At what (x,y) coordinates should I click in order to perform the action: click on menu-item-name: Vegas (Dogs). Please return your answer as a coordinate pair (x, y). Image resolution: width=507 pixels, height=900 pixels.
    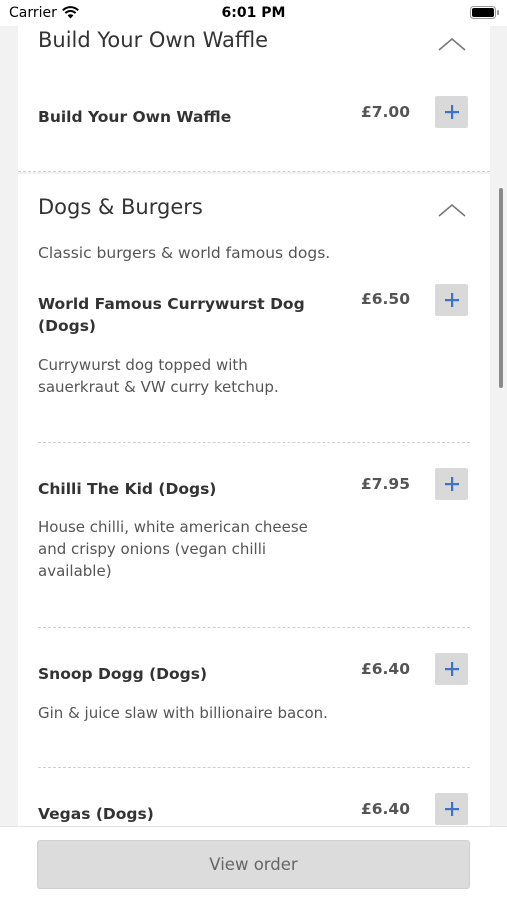
    Looking at the image, I should click on (96, 814).